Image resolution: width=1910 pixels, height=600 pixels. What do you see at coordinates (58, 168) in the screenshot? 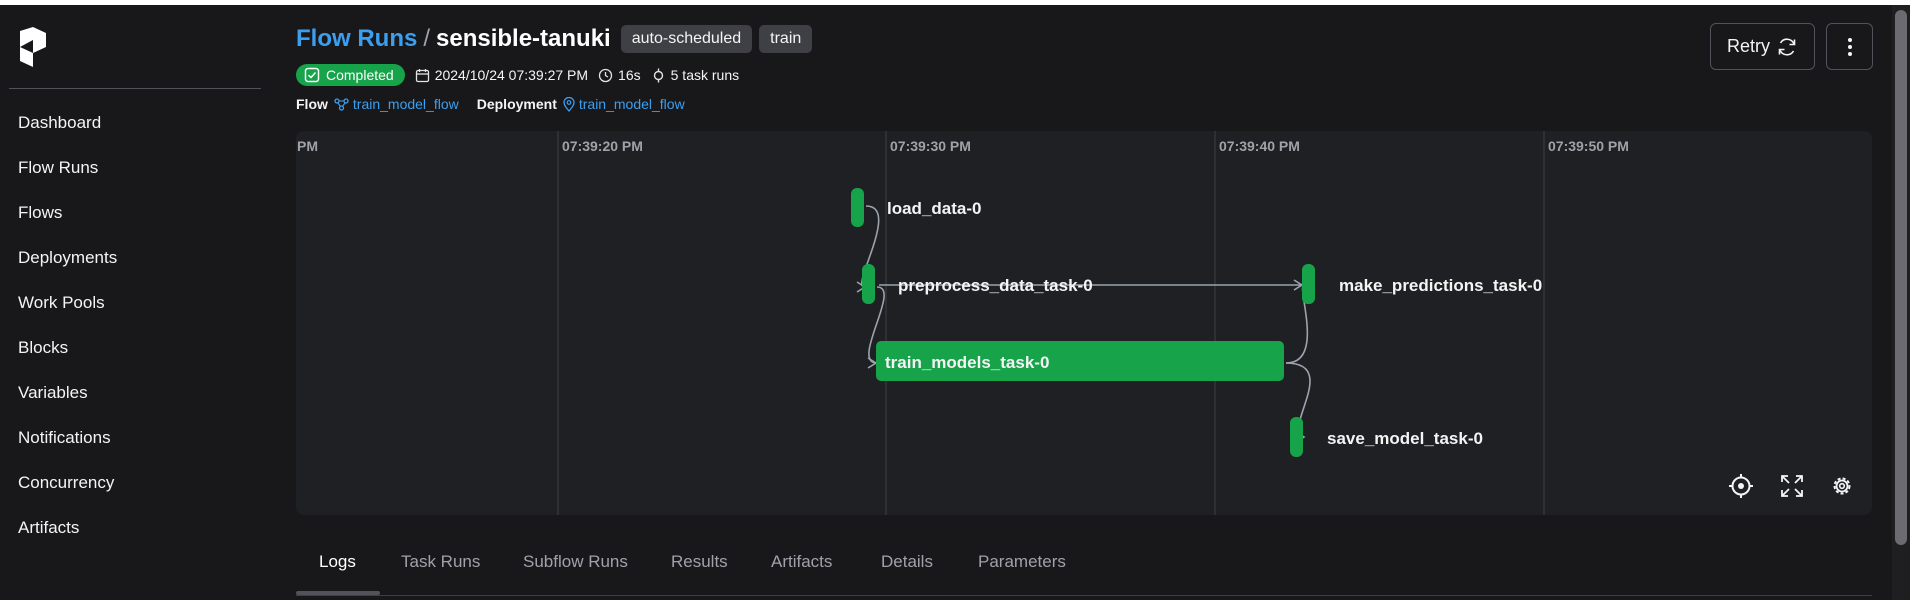
I see `sidebar-item-flow-runs: Flow Runs` at bounding box center [58, 168].